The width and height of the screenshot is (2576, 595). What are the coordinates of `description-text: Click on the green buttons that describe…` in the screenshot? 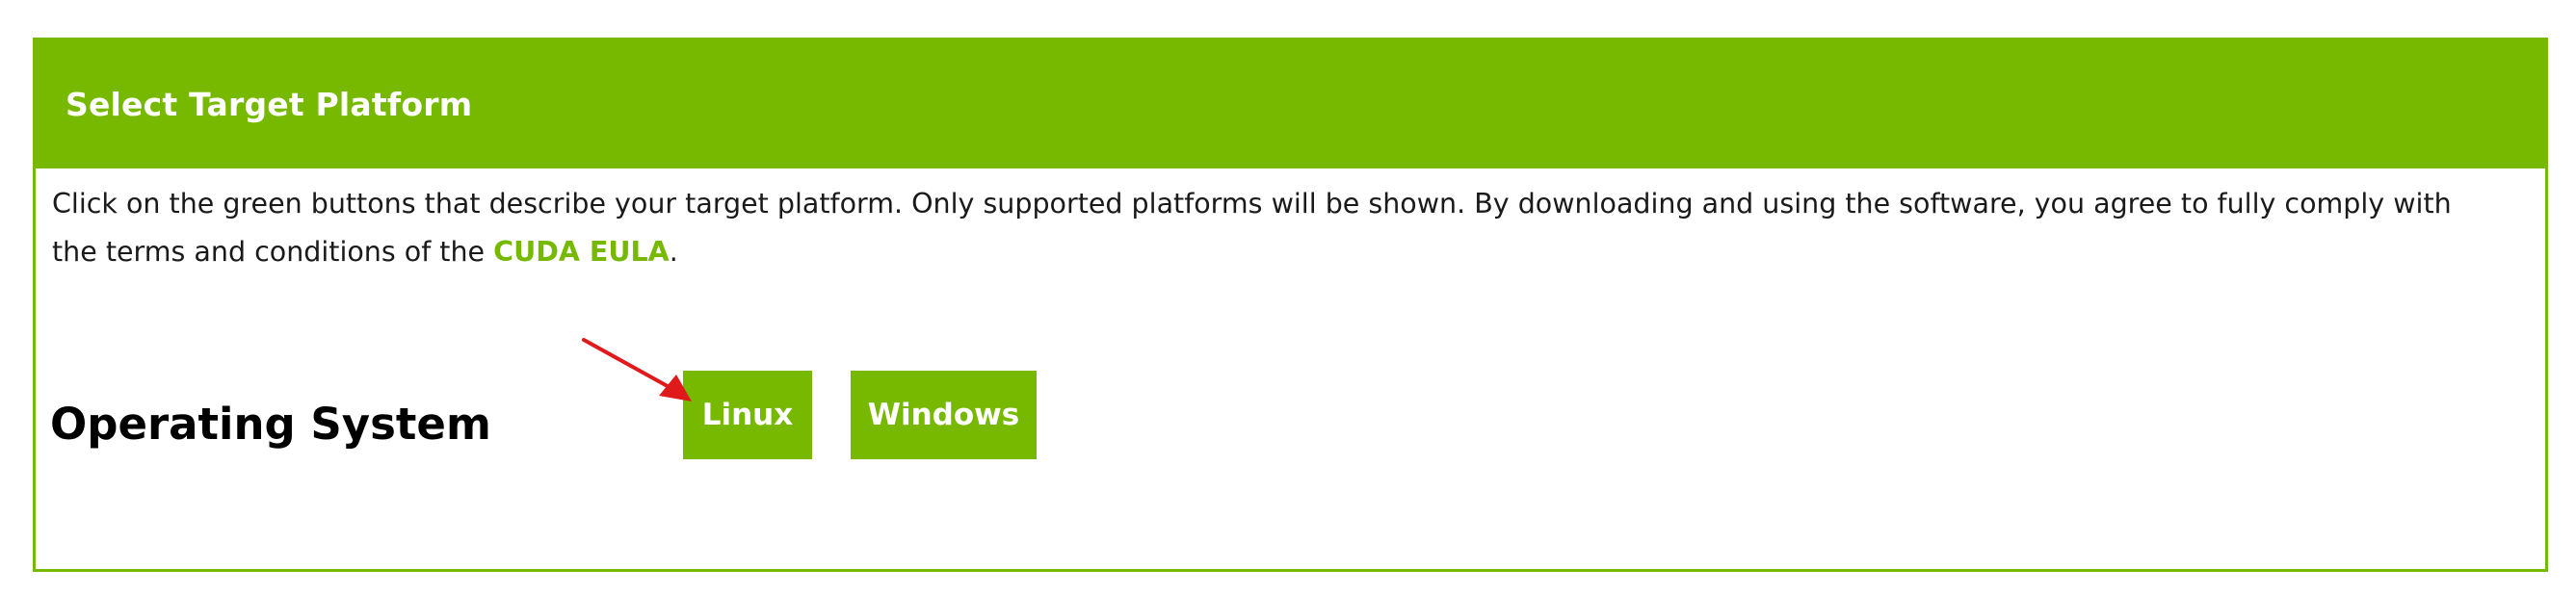 It's located at (1252, 228).